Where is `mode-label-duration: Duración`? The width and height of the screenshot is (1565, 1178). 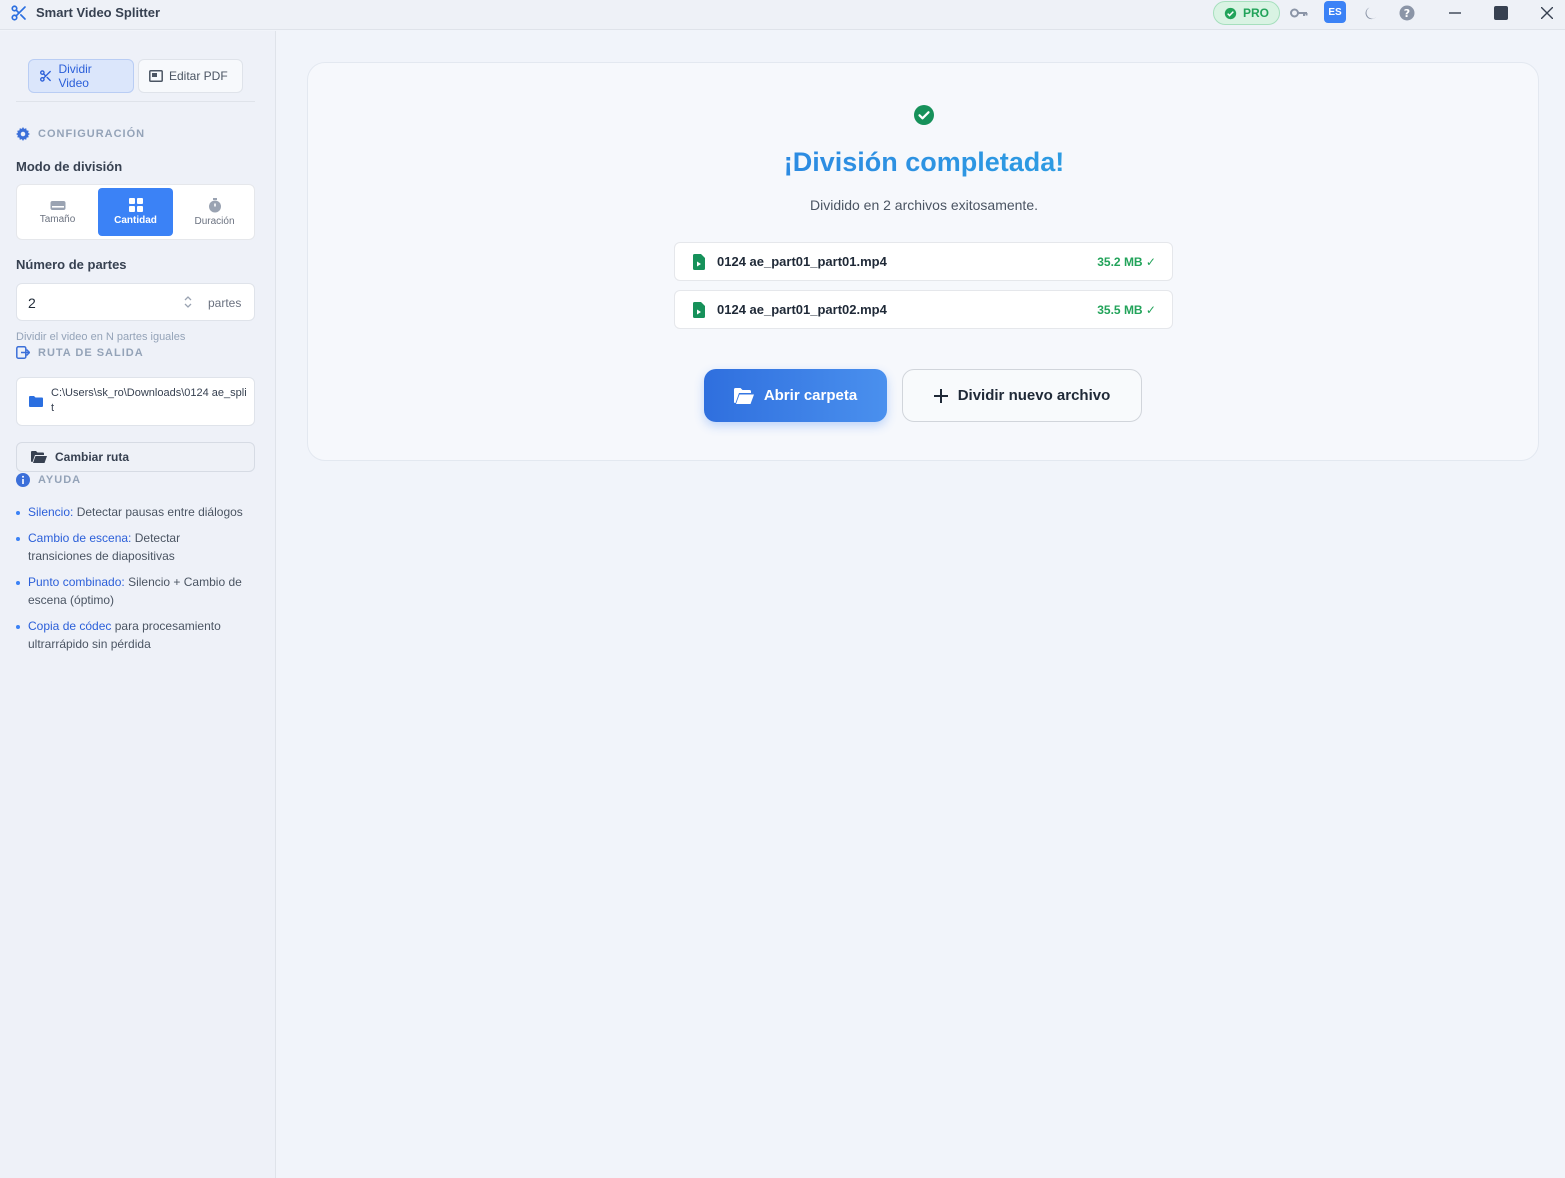
mode-label-duration: Duración is located at coordinates (214, 221).